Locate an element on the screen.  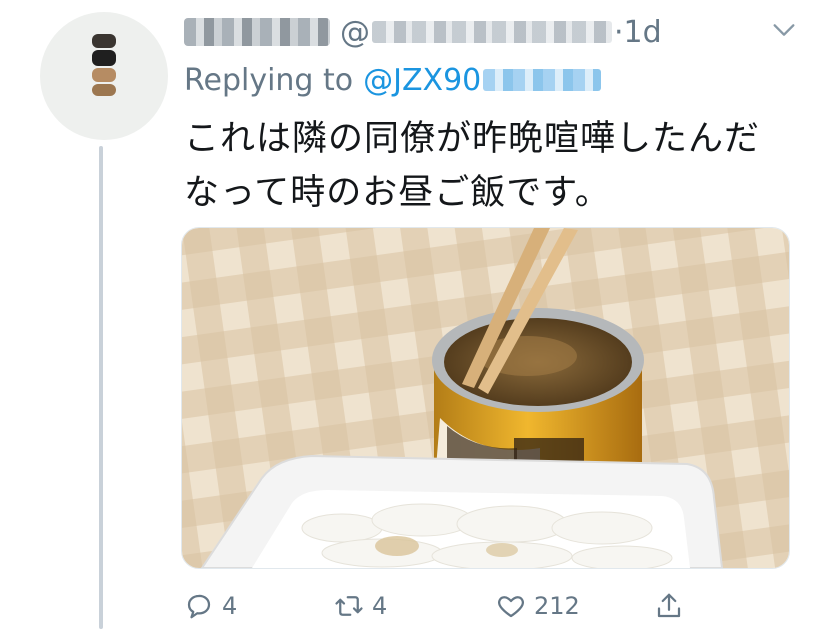
reply-count: 4 is located at coordinates (230, 606).